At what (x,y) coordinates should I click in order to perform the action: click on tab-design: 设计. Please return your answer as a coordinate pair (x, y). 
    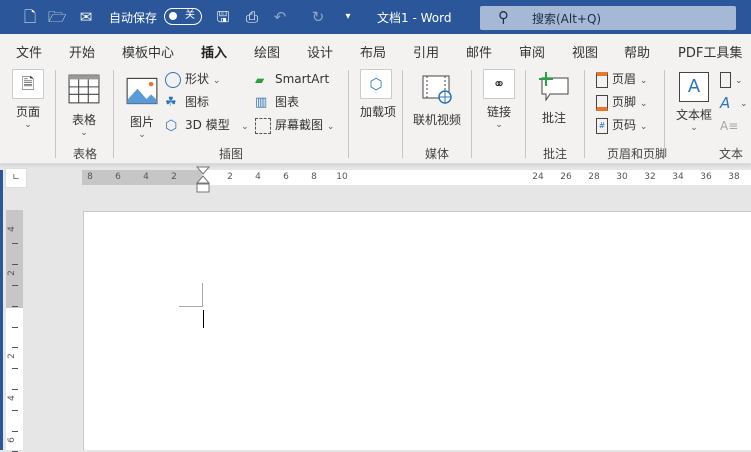
    Looking at the image, I should click on (320, 51).